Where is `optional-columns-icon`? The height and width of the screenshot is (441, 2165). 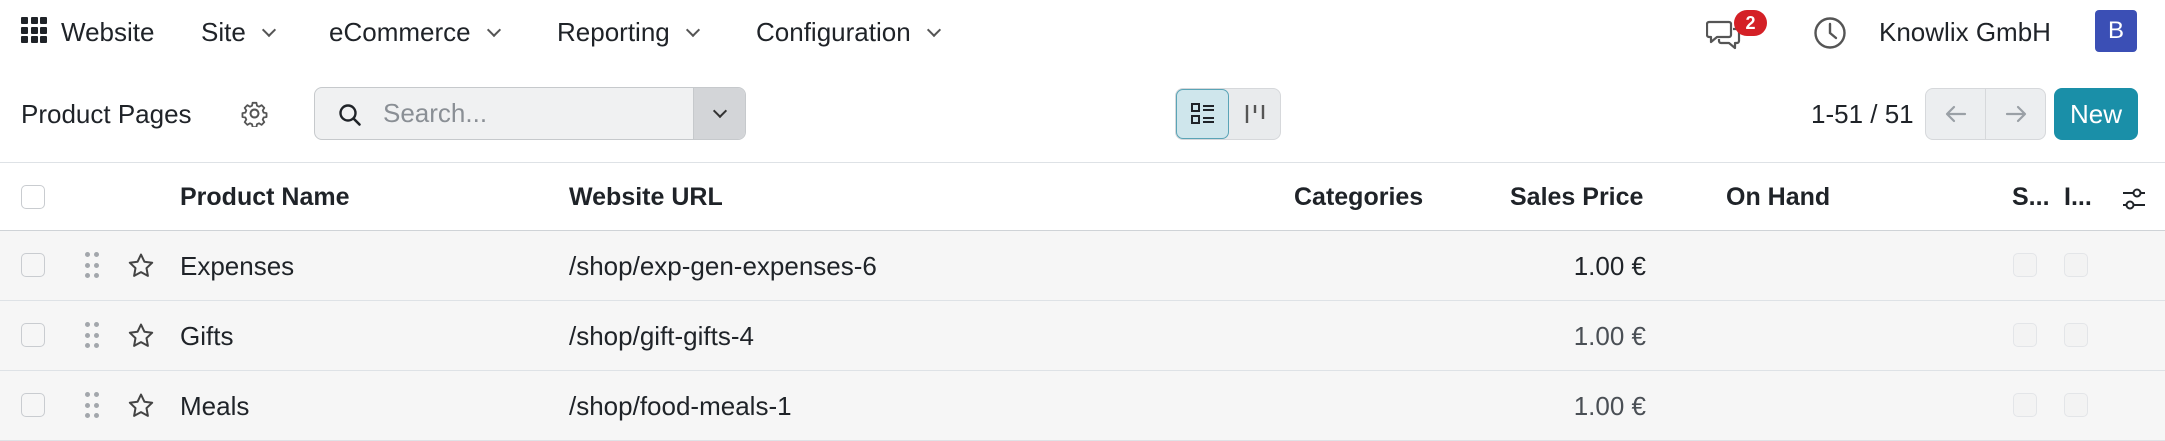
optional-columns-icon is located at coordinates (2134, 199).